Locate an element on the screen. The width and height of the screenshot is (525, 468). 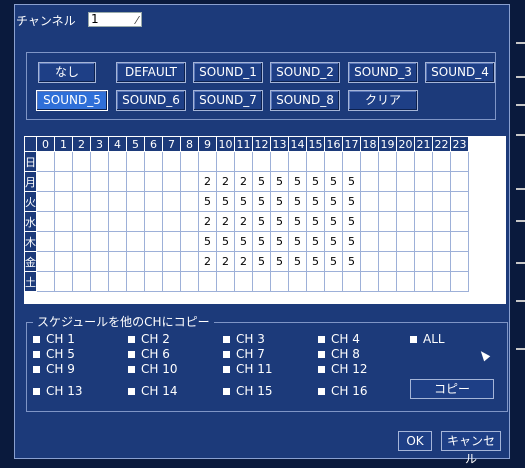
copy-checkbox-all: ALL is located at coordinates (427, 339).